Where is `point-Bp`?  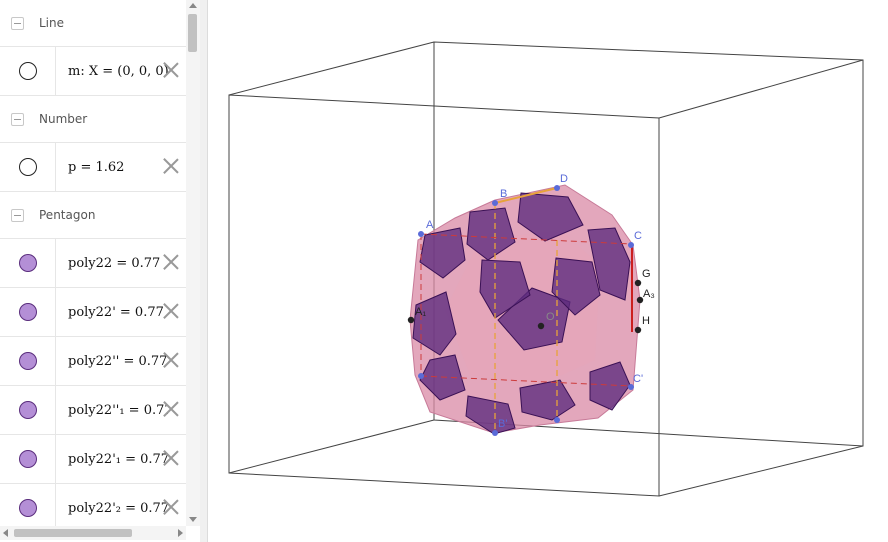 point-Bp is located at coordinates (495, 433).